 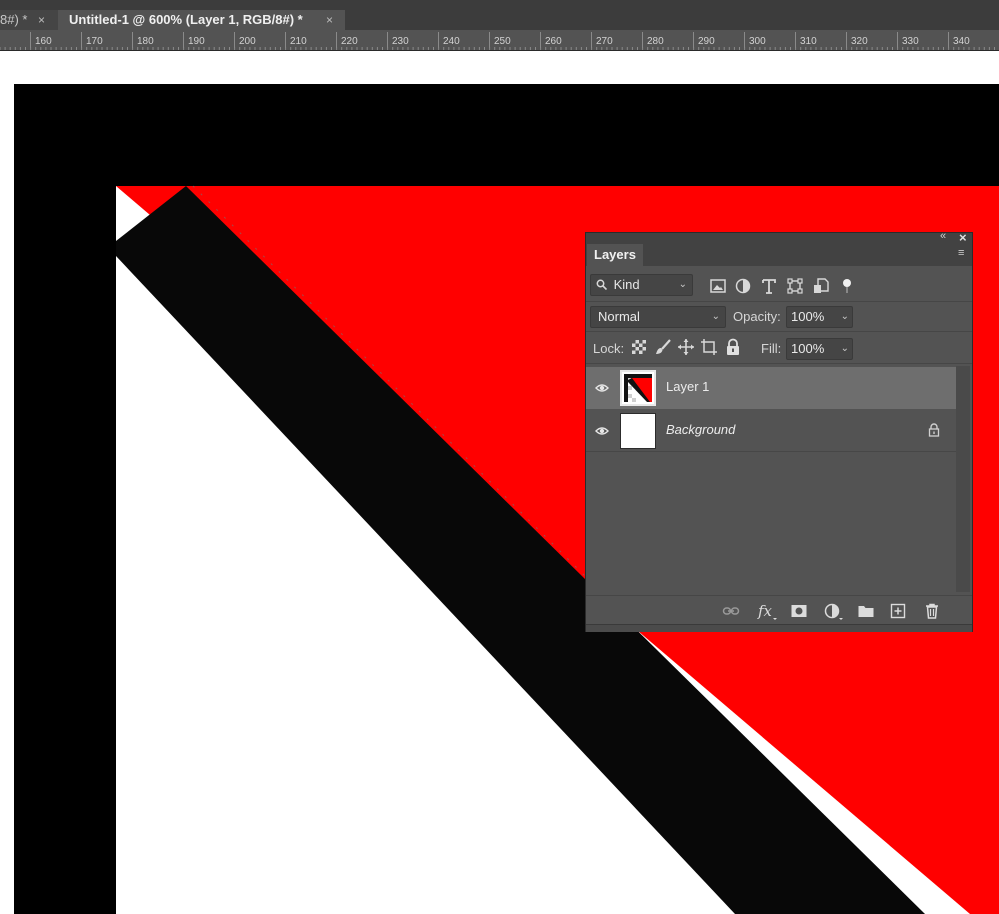 I want to click on link-layers-icon, so click(x=731, y=611).